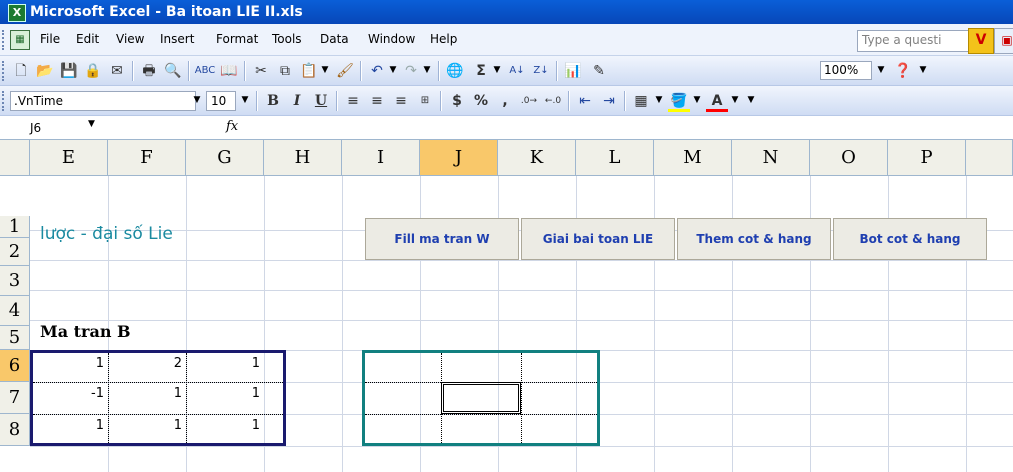 This screenshot has width=1013, height=472. What do you see at coordinates (50, 39) in the screenshot?
I see `menu-file: File` at bounding box center [50, 39].